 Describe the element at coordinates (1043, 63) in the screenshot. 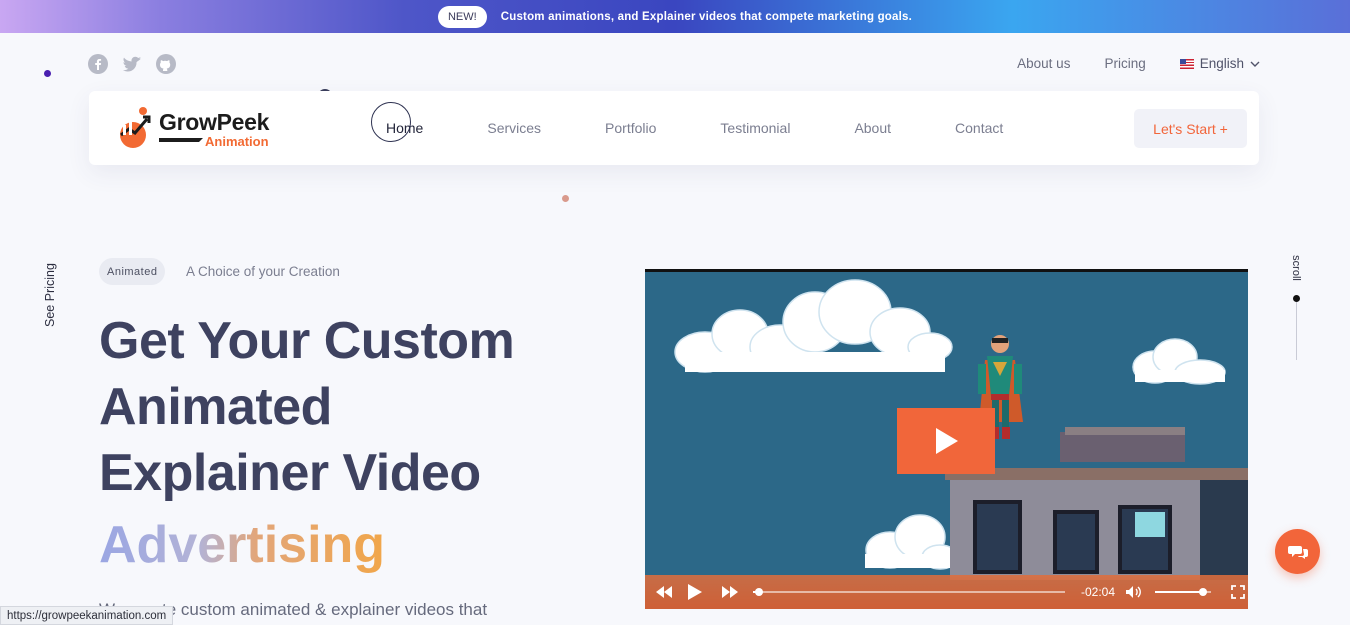

I see `about-us-link: About us` at that location.